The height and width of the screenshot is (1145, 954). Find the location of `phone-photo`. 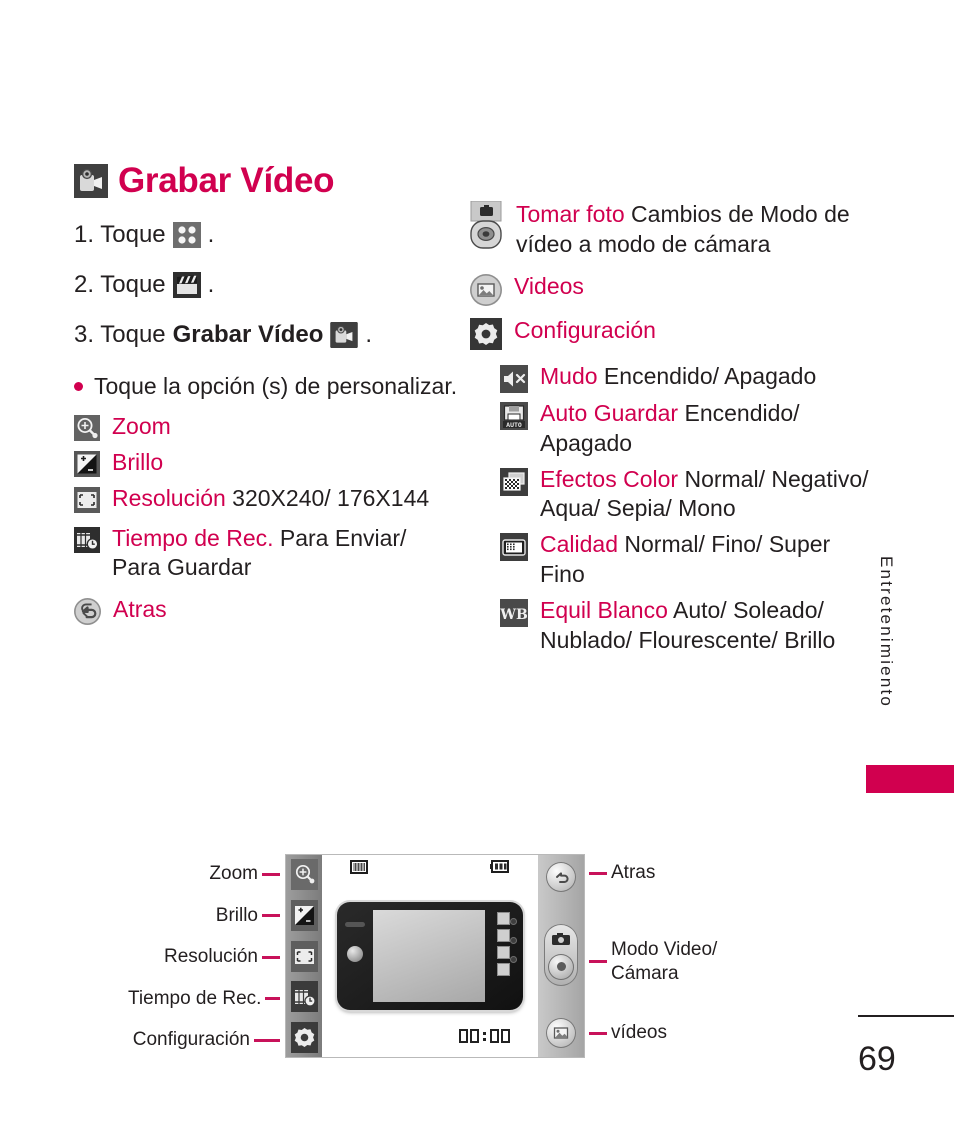

phone-photo is located at coordinates (430, 956).